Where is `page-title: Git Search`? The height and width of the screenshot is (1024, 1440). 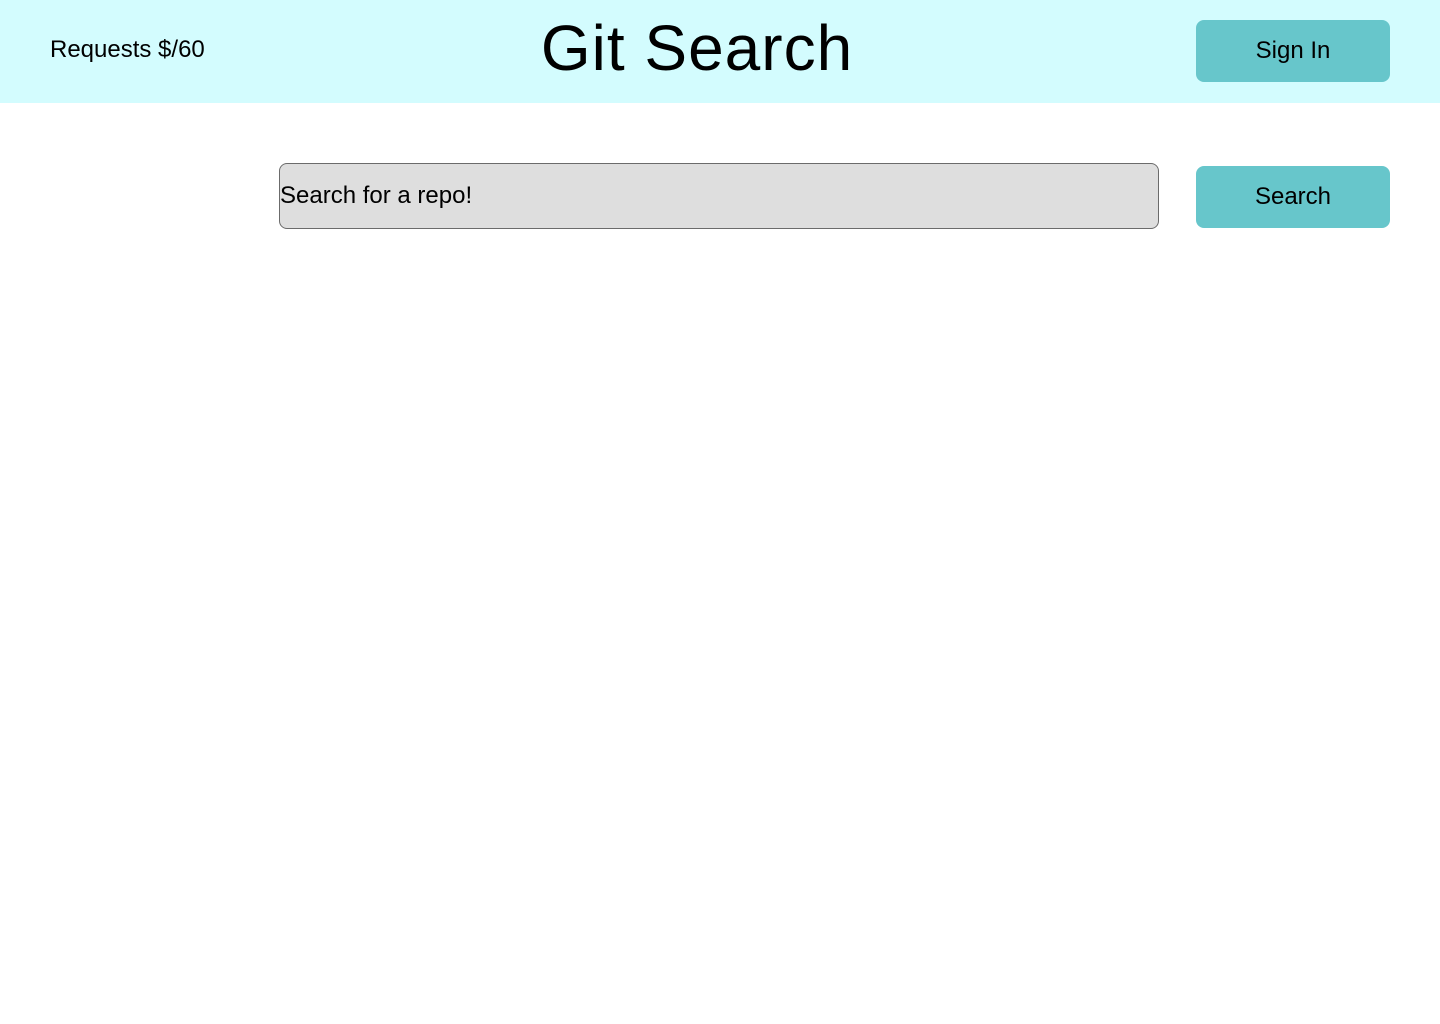
page-title: Git Search is located at coordinates (697, 48).